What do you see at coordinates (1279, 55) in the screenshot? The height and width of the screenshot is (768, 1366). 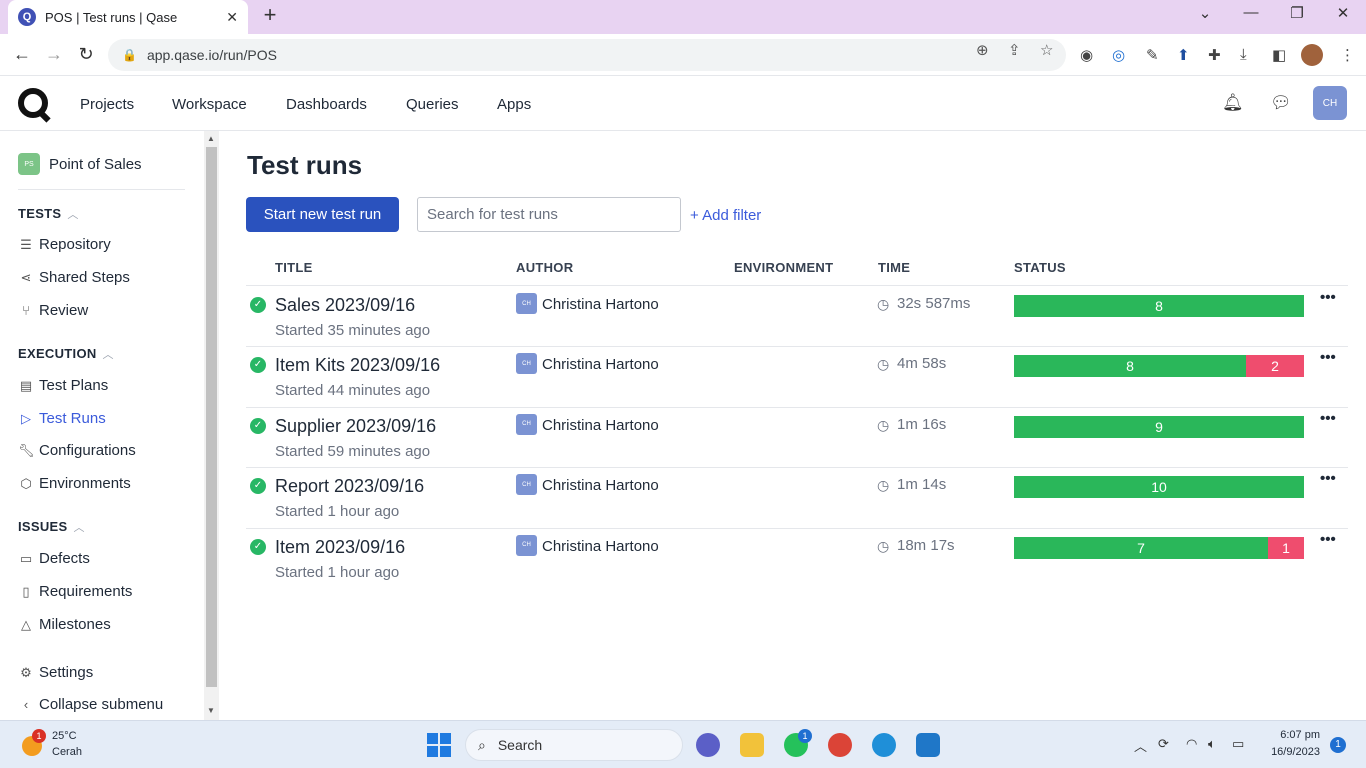 I see `side-panel-icon: ◧` at bounding box center [1279, 55].